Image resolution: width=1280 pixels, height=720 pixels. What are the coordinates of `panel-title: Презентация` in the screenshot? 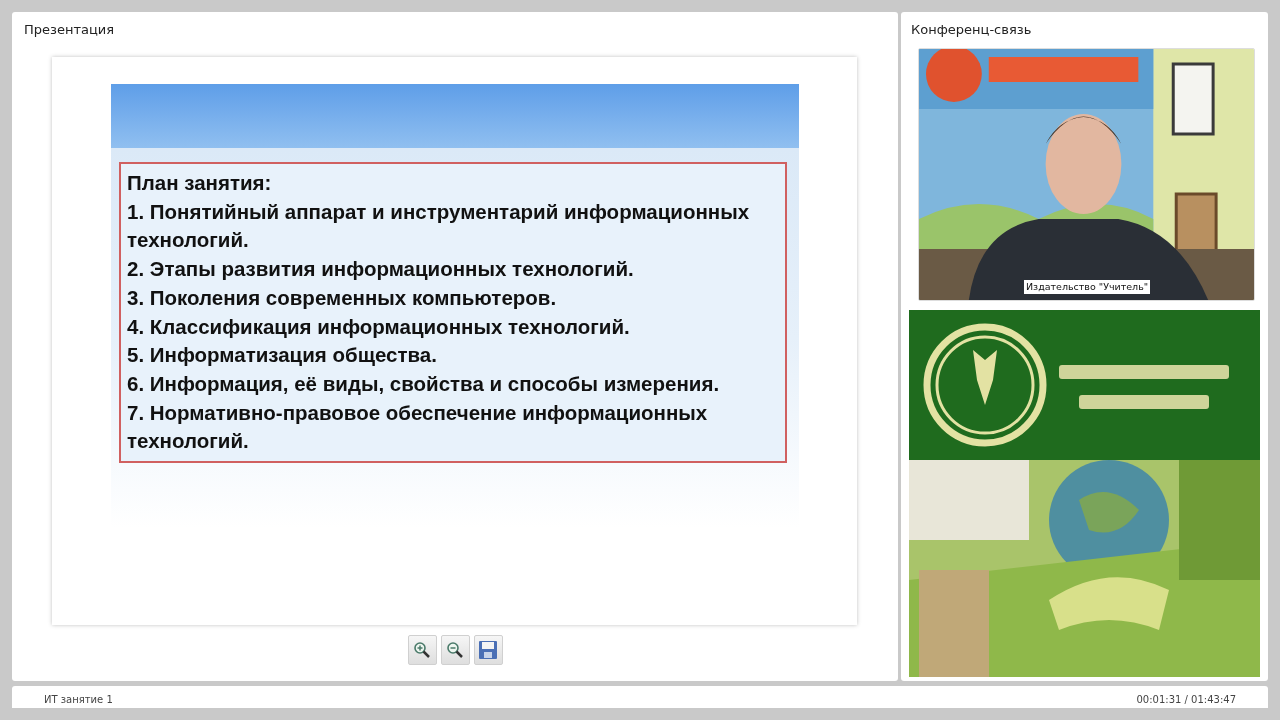 It's located at (69, 30).